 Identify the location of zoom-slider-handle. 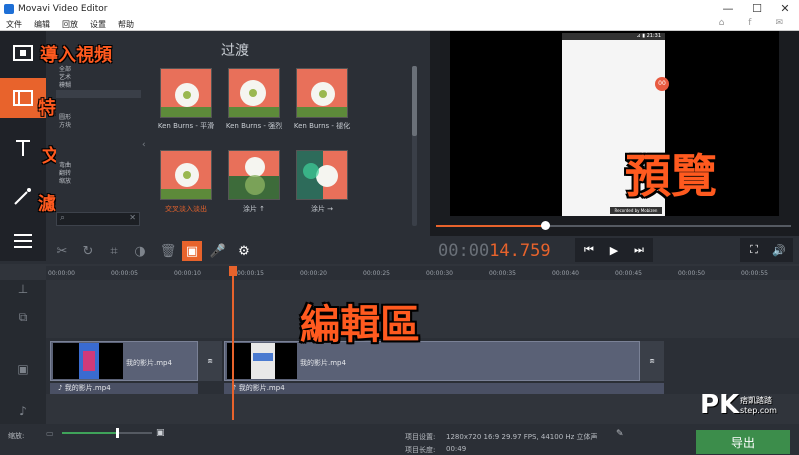
(117, 433).